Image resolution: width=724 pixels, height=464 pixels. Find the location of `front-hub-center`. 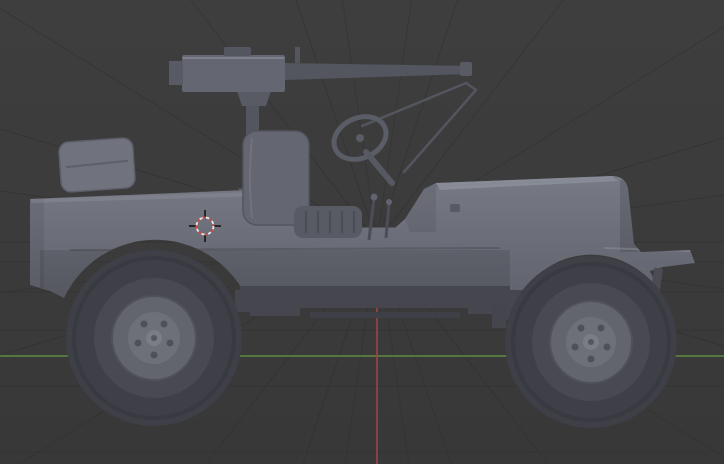

front-hub-center is located at coordinates (591, 342).